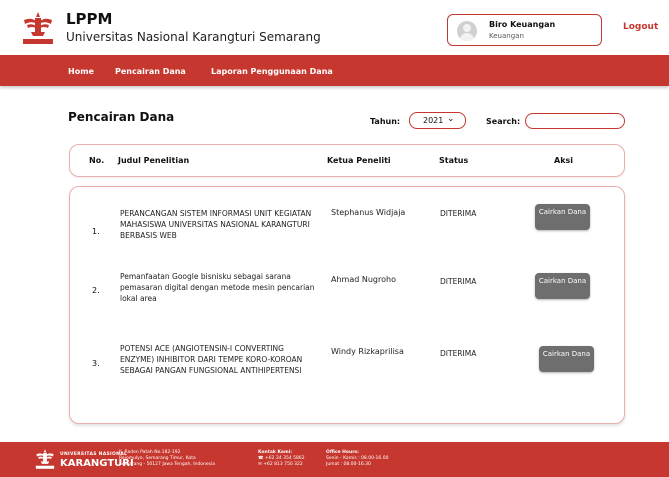 Image resolution: width=669 pixels, height=477 pixels. Describe the element at coordinates (89, 19) in the screenshot. I see `app-title: LPPM` at that location.